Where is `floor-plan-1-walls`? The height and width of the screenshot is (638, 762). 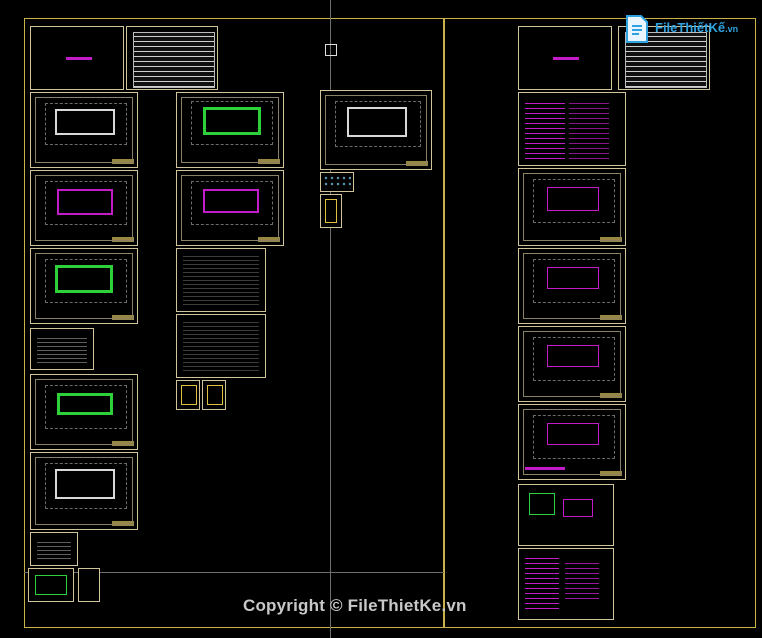 floor-plan-1-walls is located at coordinates (85, 122).